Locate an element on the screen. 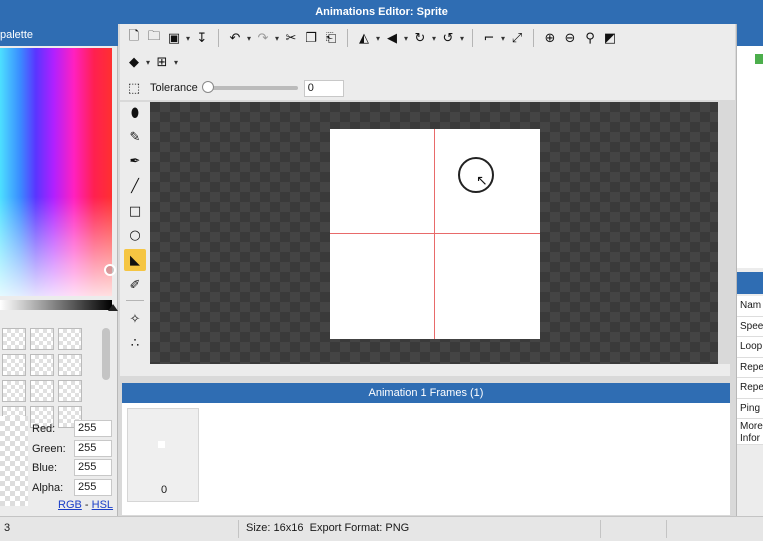  animation-color-indicator is located at coordinates (759, 59).